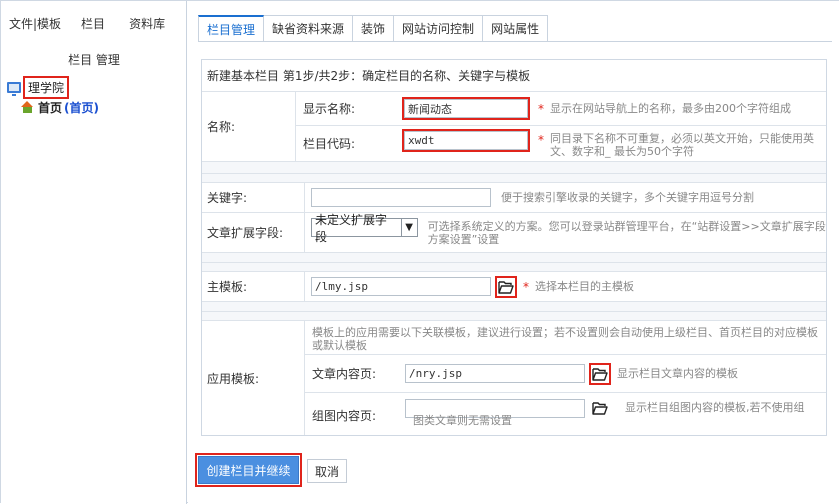 This screenshot has width=839, height=504. I want to click on left-panel-title: 栏目 管理, so click(94, 60).